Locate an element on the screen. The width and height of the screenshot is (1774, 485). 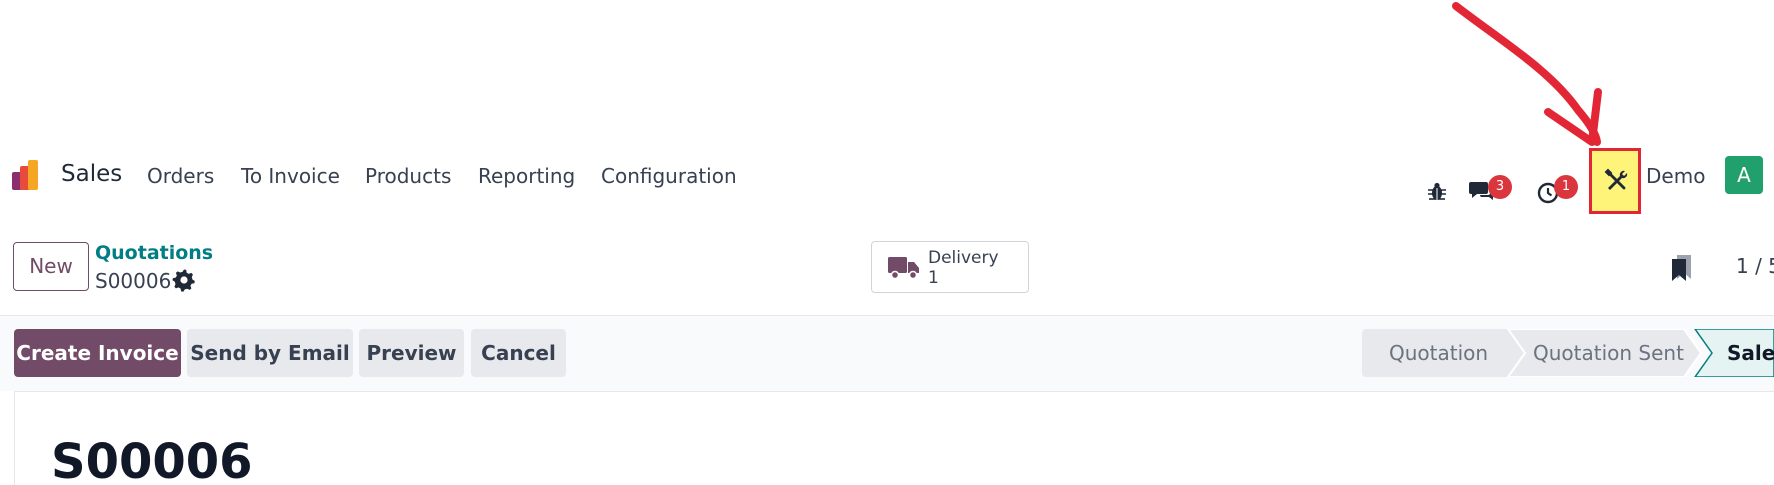
stage-quotation: Quotation is located at coordinates (1438, 353).